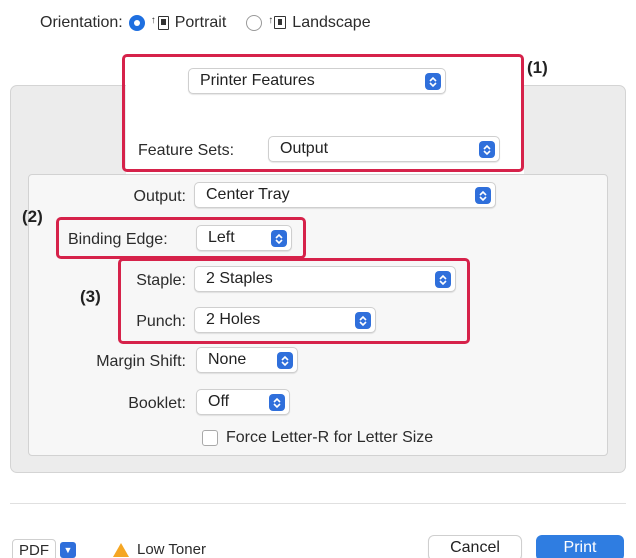 The image size is (636, 558). I want to click on orientation-row: Orientation: ↑ Portrait ↑ Landscape, so click(205, 23).